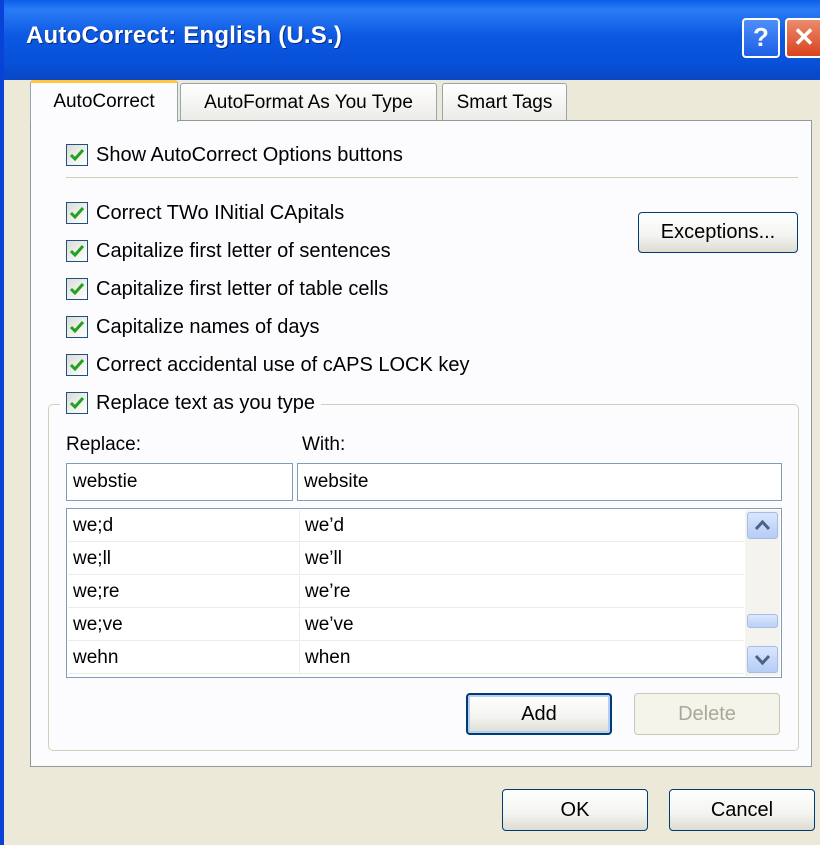 This screenshot has height=845, width=820. What do you see at coordinates (184, 591) in the screenshot?
I see `replace-cell: we;re` at bounding box center [184, 591].